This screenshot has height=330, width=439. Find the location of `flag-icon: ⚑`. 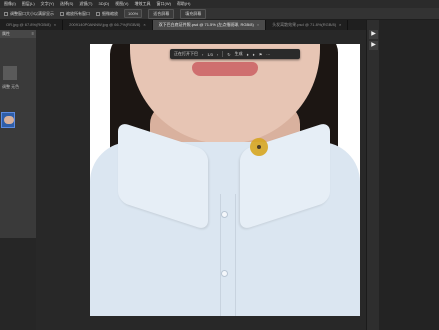

flag-icon: ⚑ is located at coordinates (261, 54).